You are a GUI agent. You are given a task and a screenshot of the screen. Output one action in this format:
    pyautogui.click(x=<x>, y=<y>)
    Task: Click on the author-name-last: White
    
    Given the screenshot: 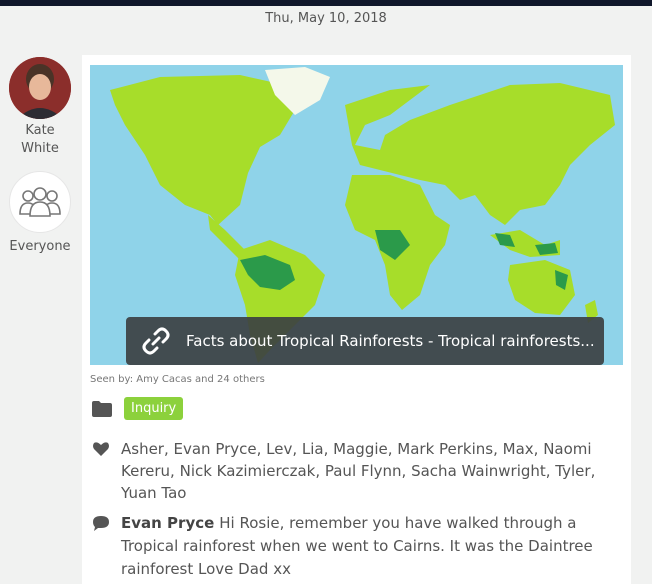 What is the action you would take?
    pyautogui.click(x=40, y=149)
    